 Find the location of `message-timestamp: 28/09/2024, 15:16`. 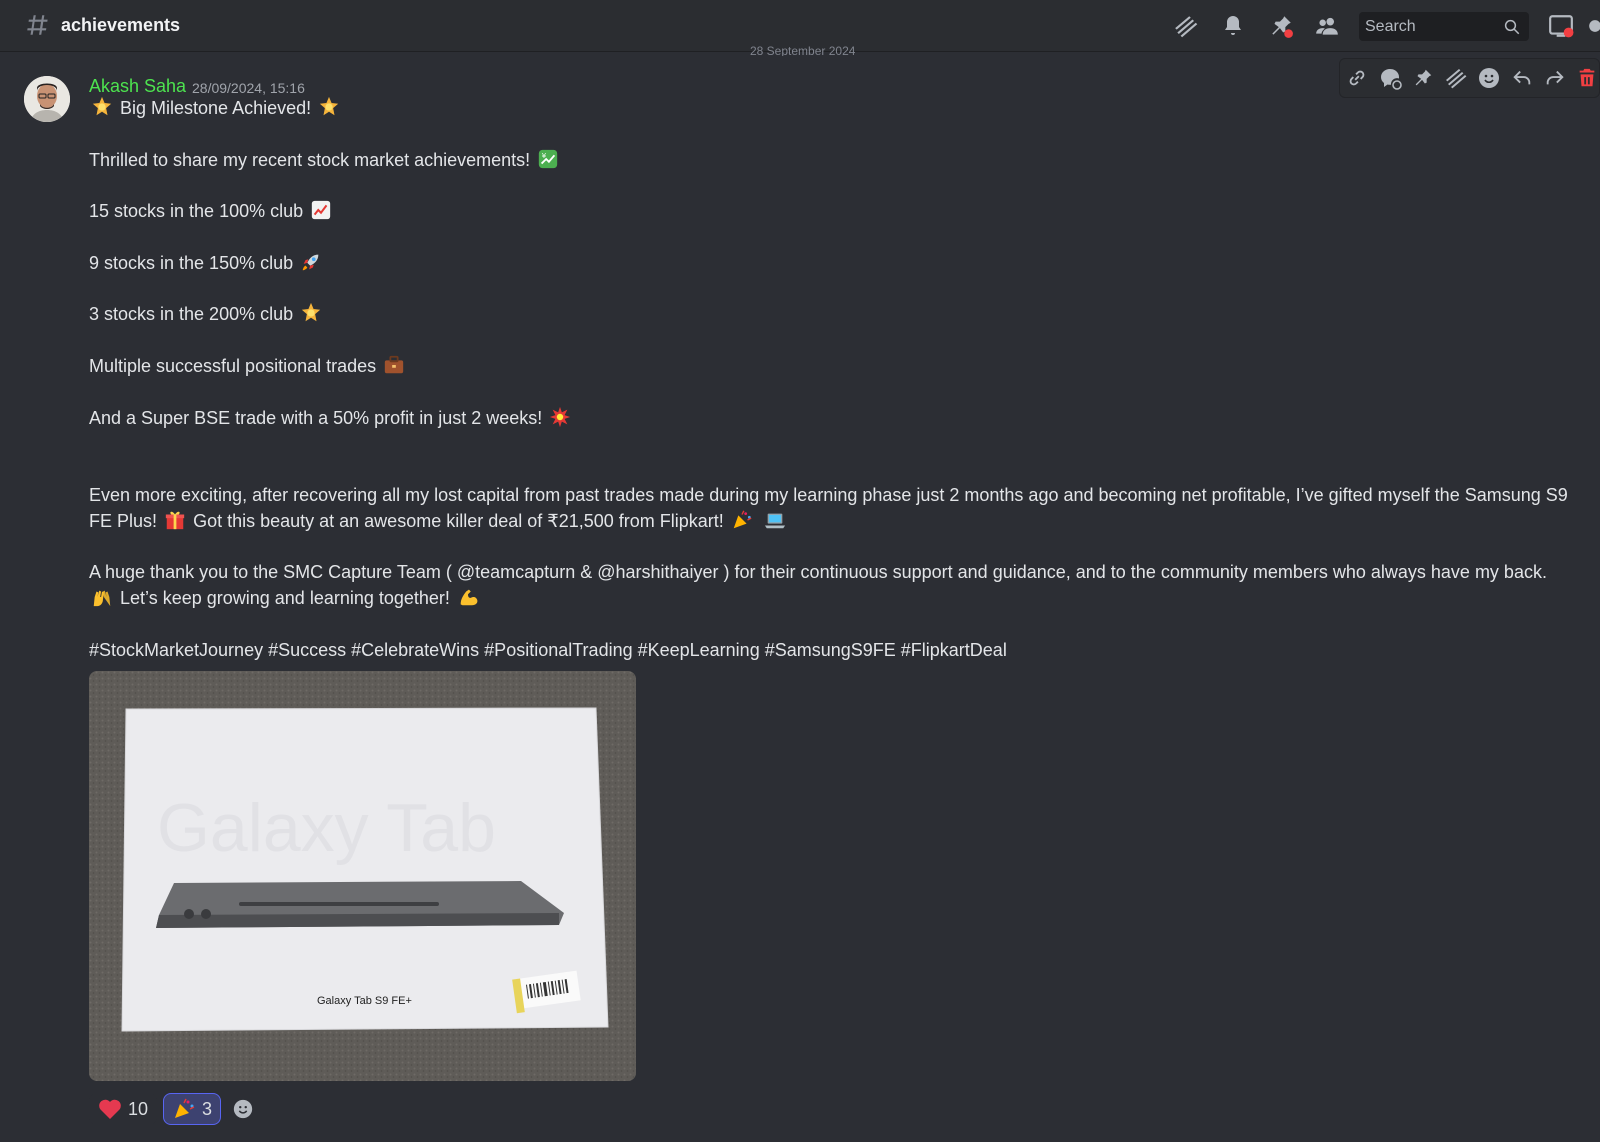

message-timestamp: 28/09/2024, 15:16 is located at coordinates (248, 88).